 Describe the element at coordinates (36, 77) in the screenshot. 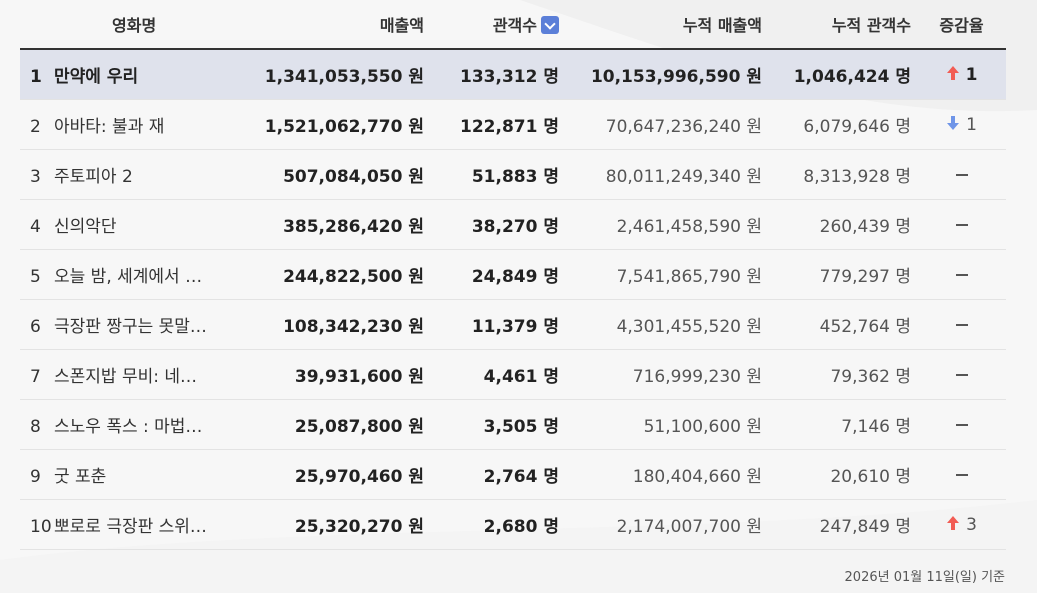

I see `rank: 1` at that location.